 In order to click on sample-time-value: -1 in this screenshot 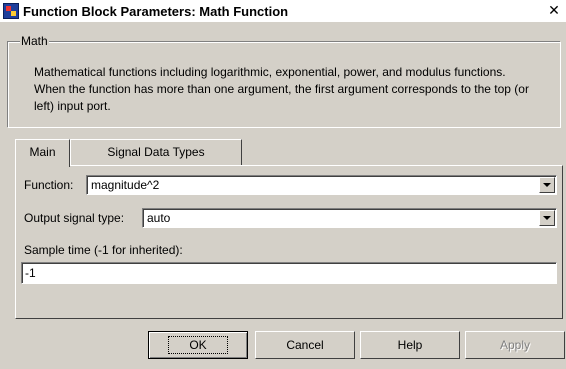, I will do `click(30, 273)`.